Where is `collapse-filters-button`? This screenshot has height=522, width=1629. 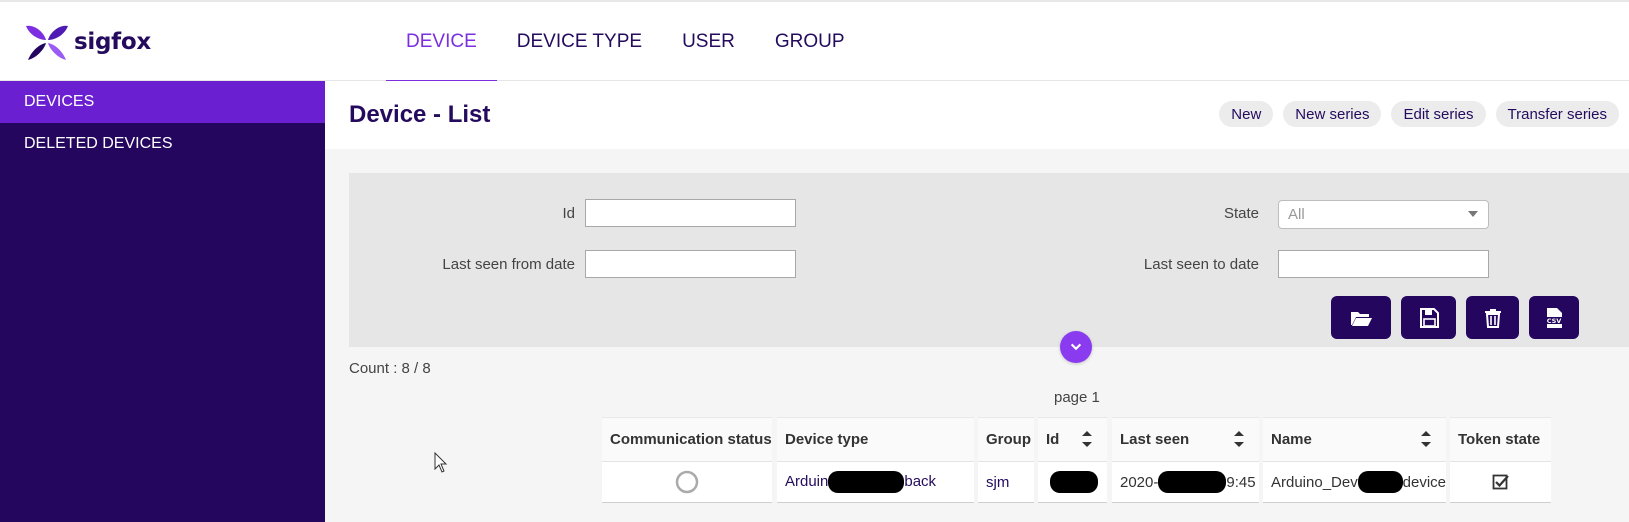
collapse-filters-button is located at coordinates (1076, 347).